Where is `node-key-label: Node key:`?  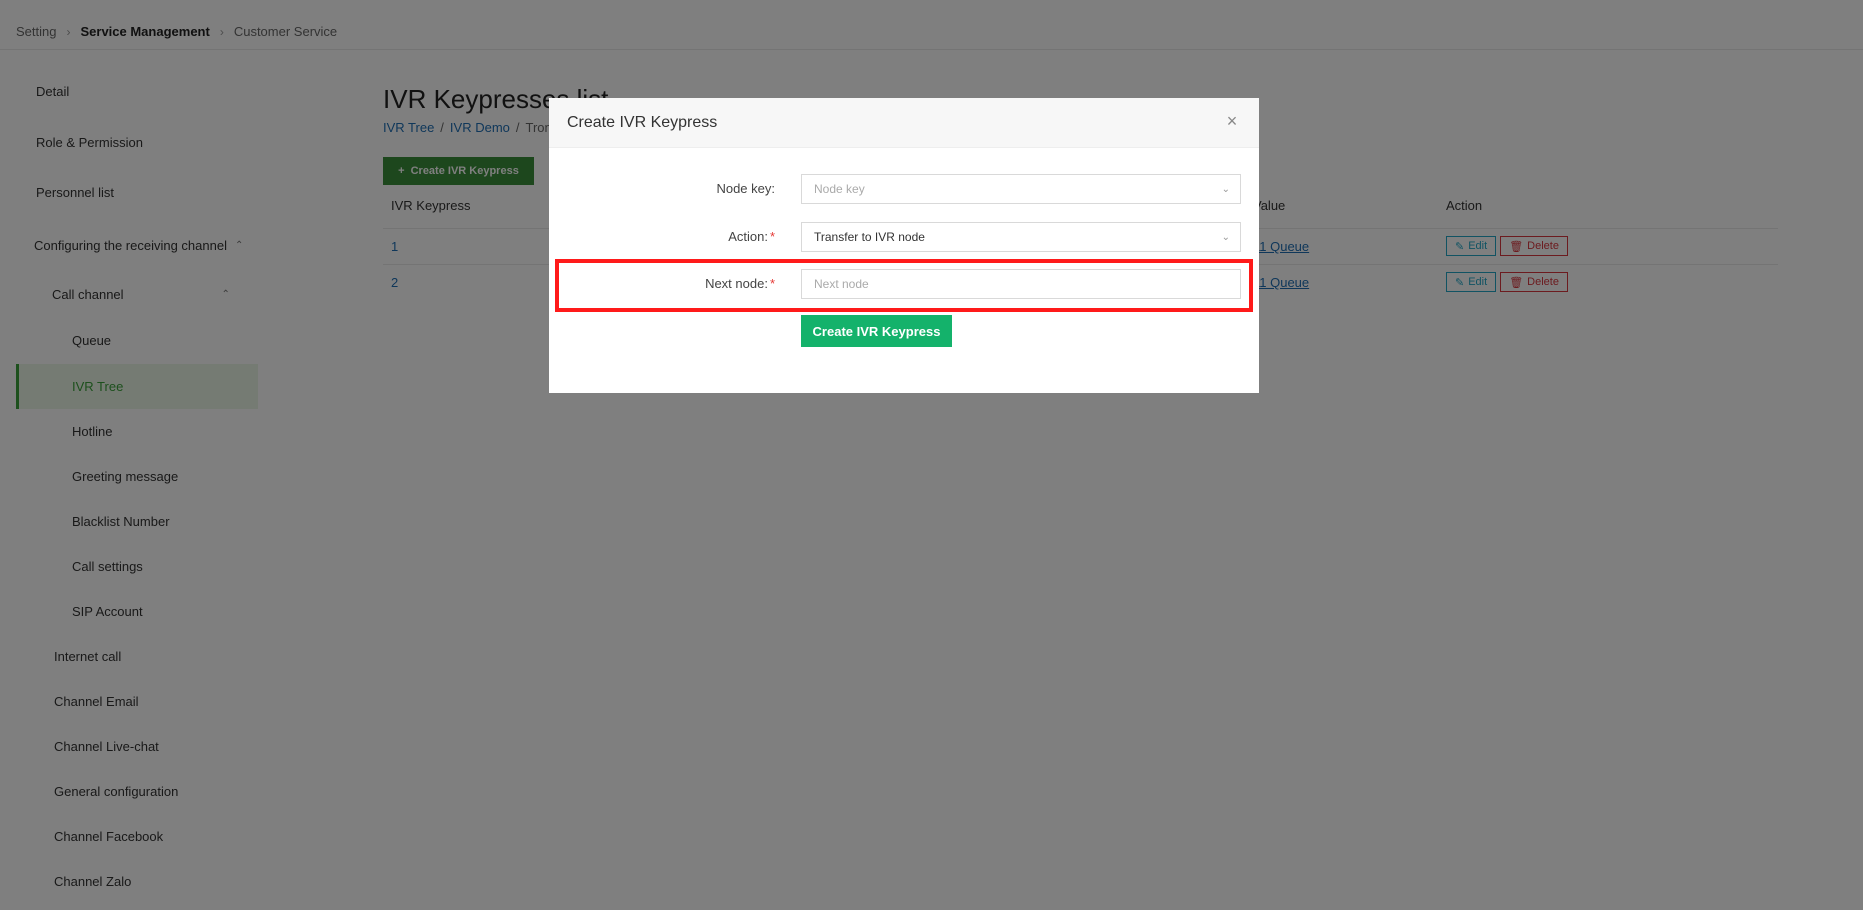 node-key-label: Node key: is located at coordinates (745, 188).